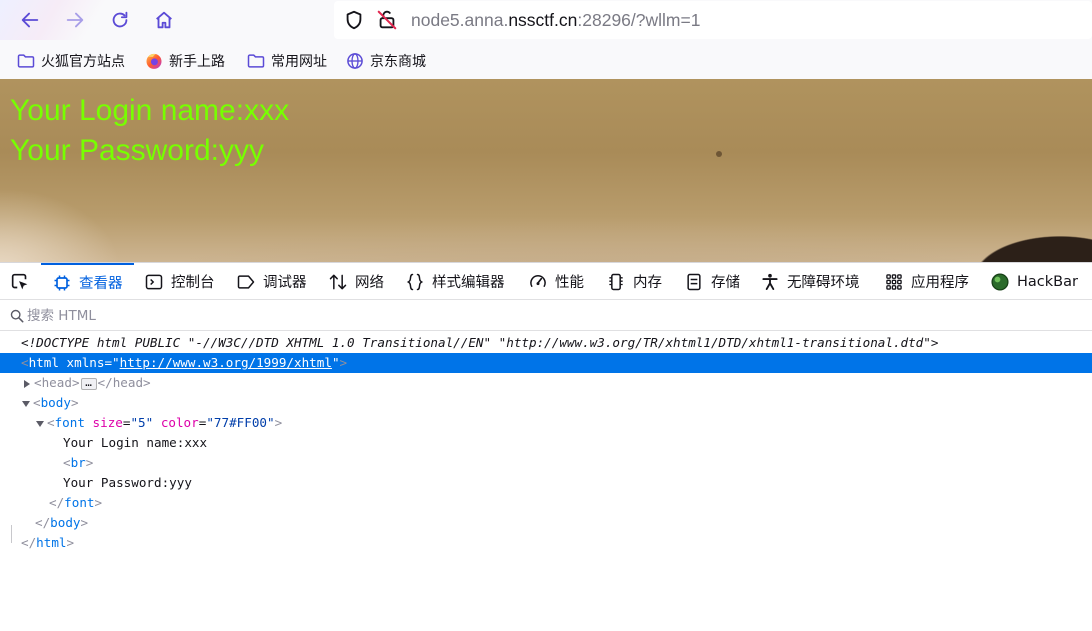  I want to click on tab-label: 存储, so click(725, 283).